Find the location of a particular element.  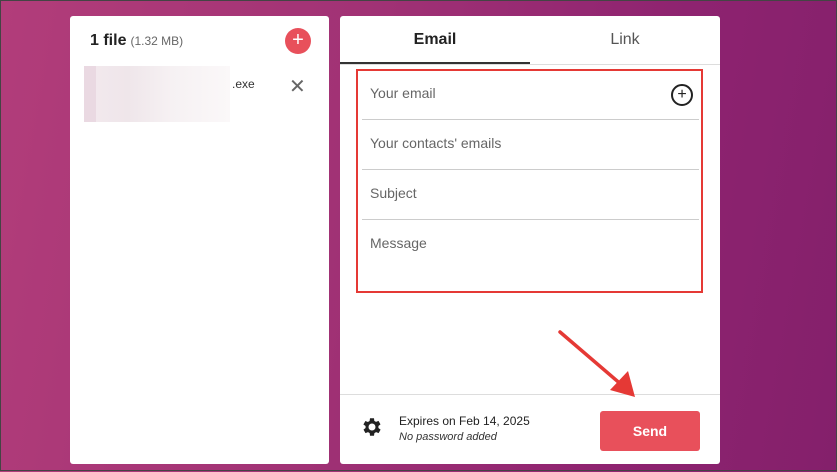

file-extension: .exe is located at coordinates (243, 84).